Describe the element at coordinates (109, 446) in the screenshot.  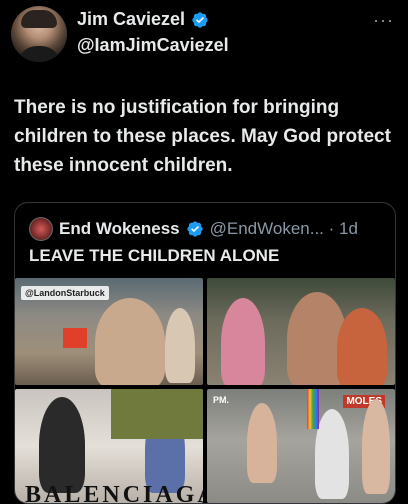
I see `media-photo-3: BALENCIAGA` at that location.